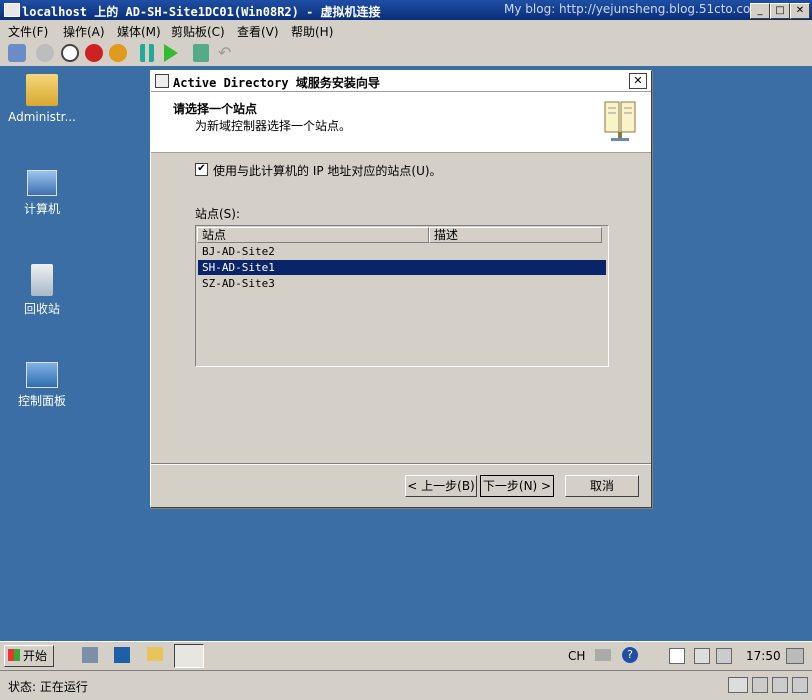 Image resolution: width=812 pixels, height=700 pixels. What do you see at coordinates (41, 401) in the screenshot?
I see `desktop-icon-label: 控制面板` at bounding box center [41, 401].